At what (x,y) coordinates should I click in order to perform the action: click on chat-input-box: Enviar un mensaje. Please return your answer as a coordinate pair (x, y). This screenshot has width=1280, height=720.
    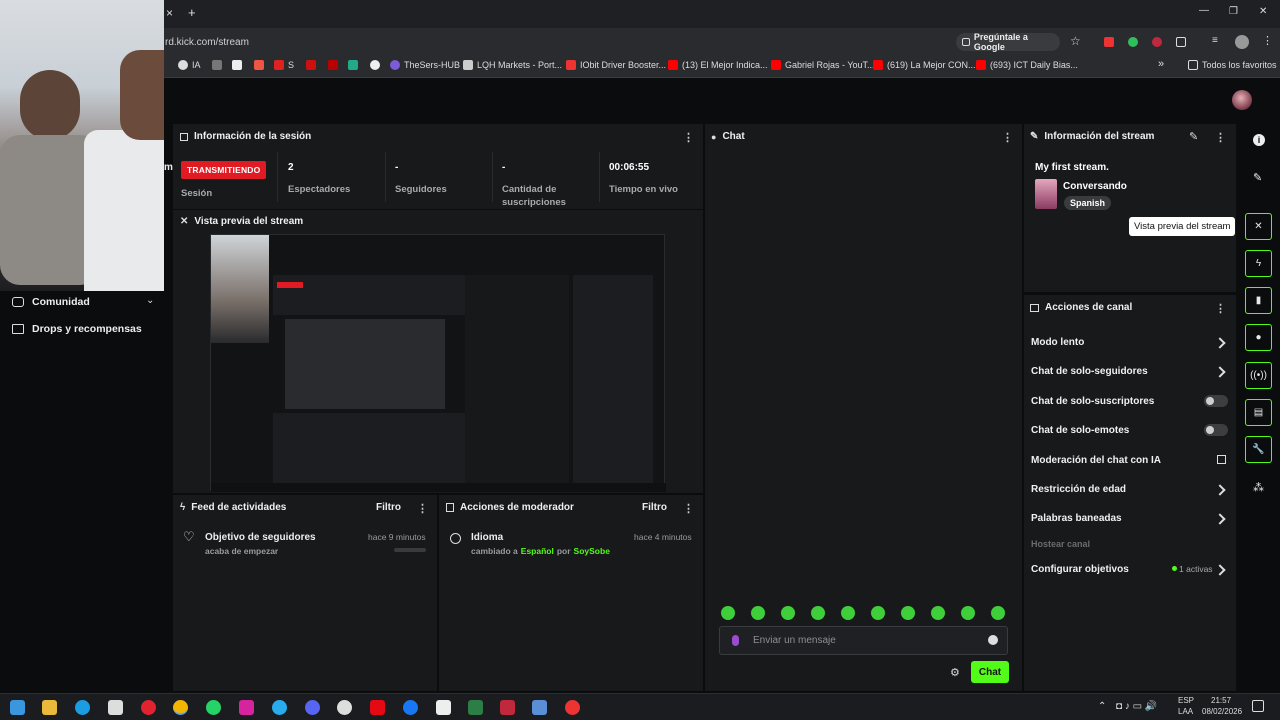
    Looking at the image, I should click on (863, 640).